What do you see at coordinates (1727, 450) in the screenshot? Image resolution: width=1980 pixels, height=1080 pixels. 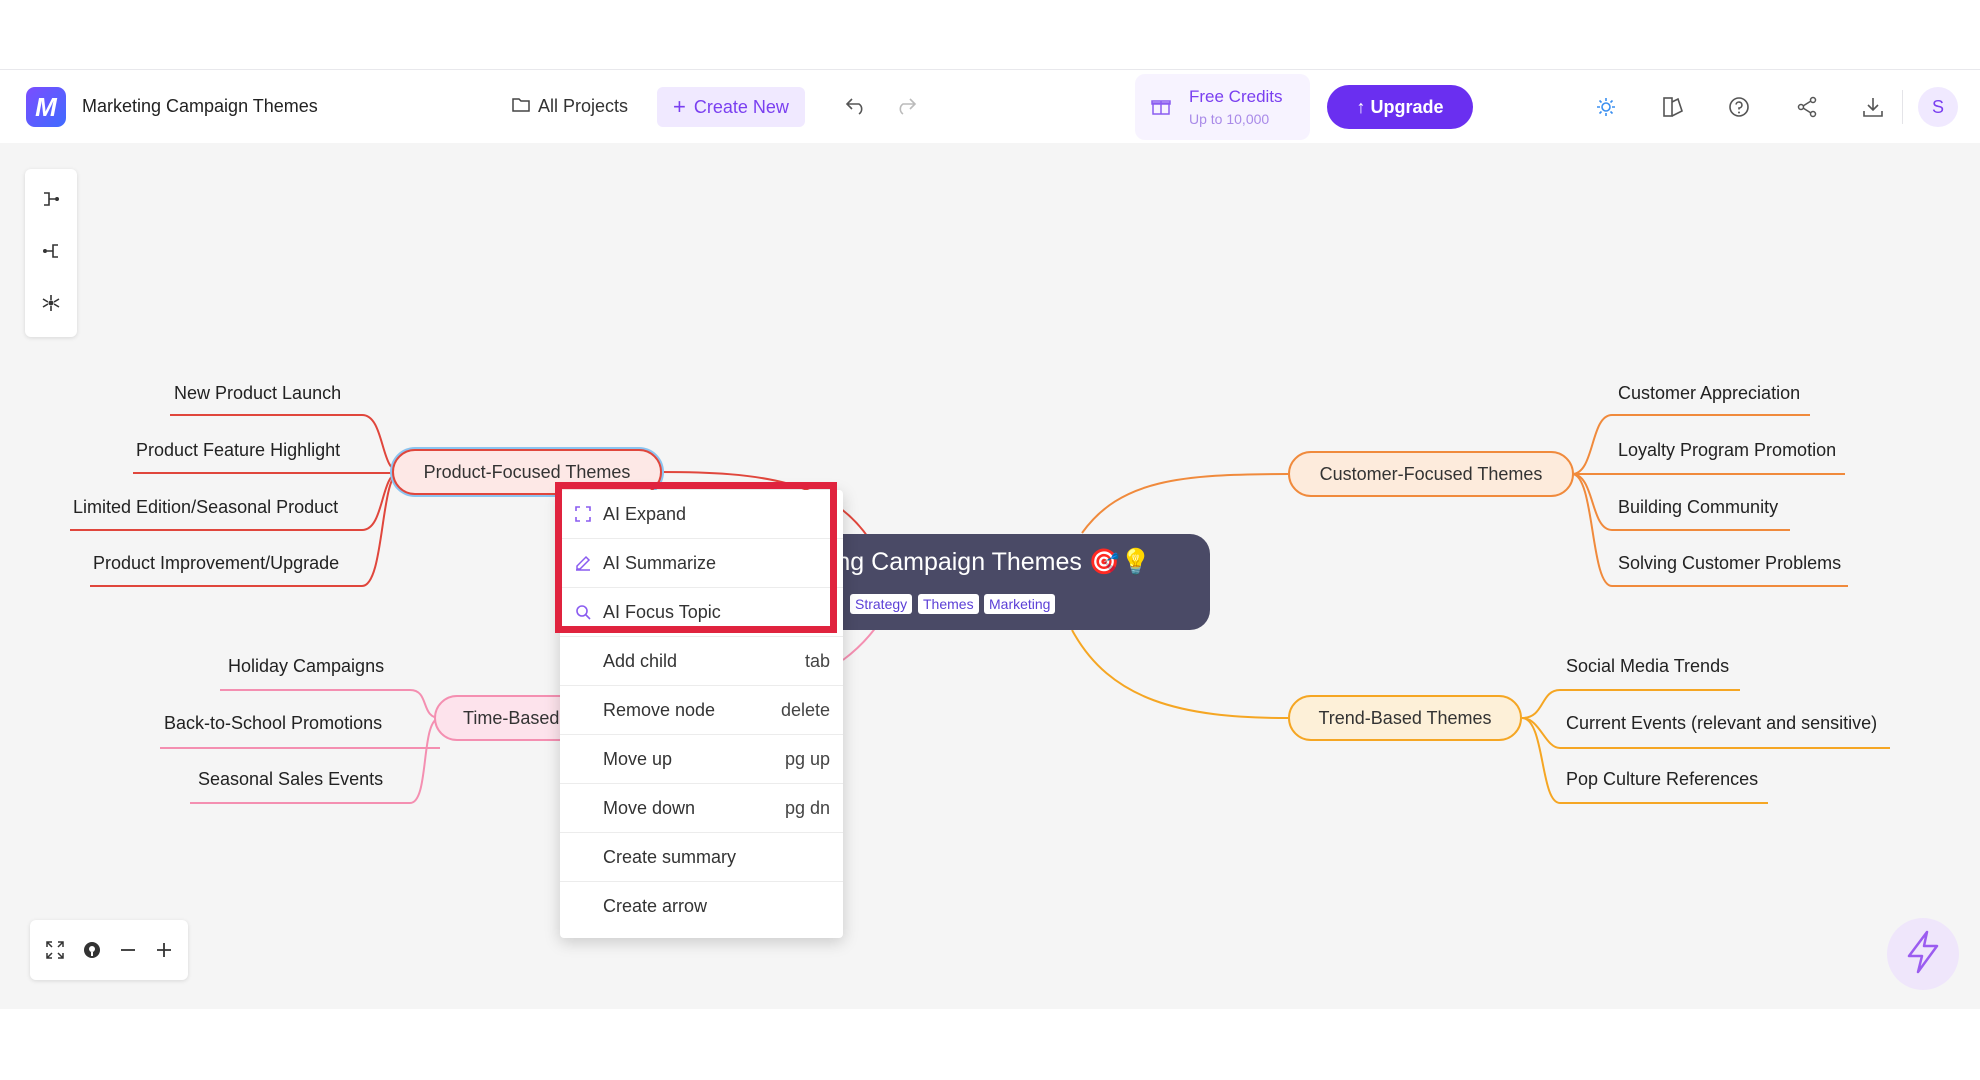 I see `leaf-loyalty-program: Loyalty Program Promotion` at bounding box center [1727, 450].